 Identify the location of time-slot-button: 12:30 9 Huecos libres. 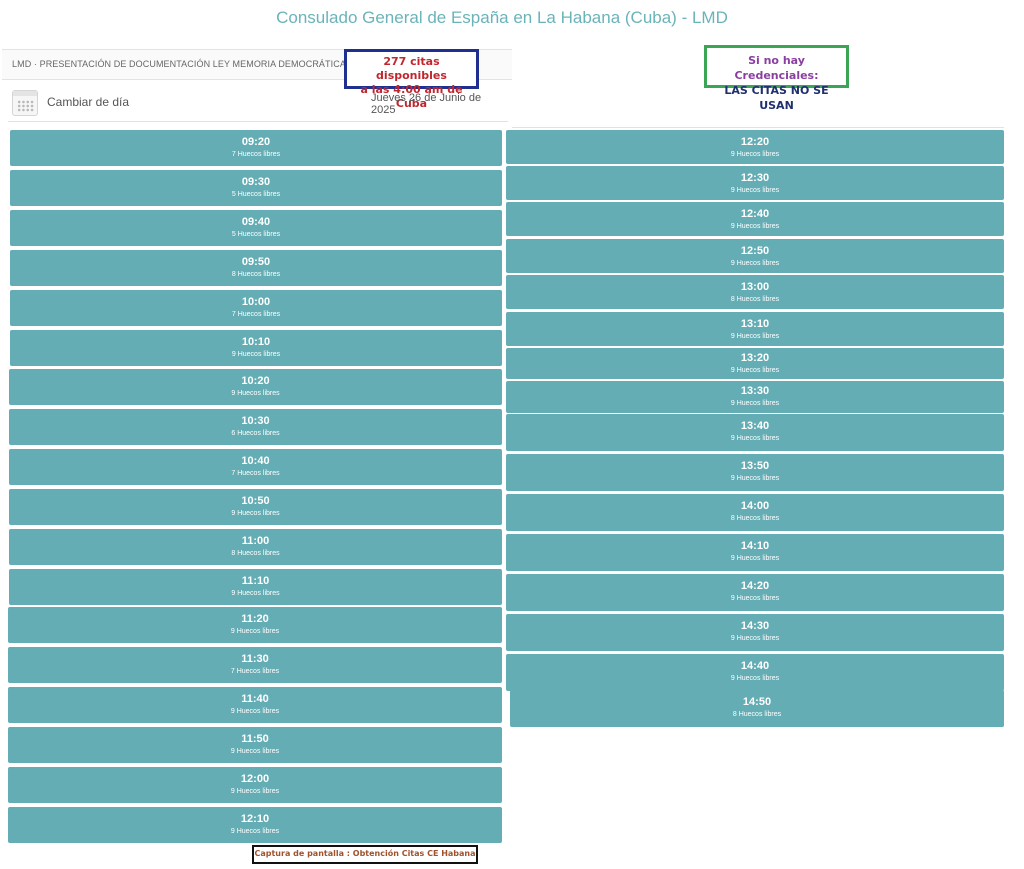
(755, 183).